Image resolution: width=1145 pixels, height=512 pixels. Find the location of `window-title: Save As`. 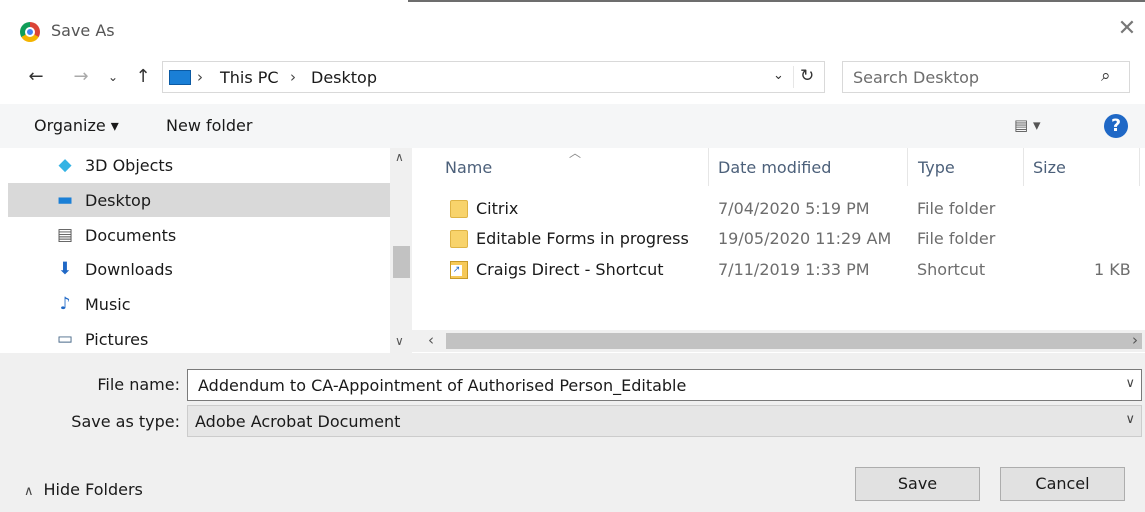

window-title: Save As is located at coordinates (83, 30).